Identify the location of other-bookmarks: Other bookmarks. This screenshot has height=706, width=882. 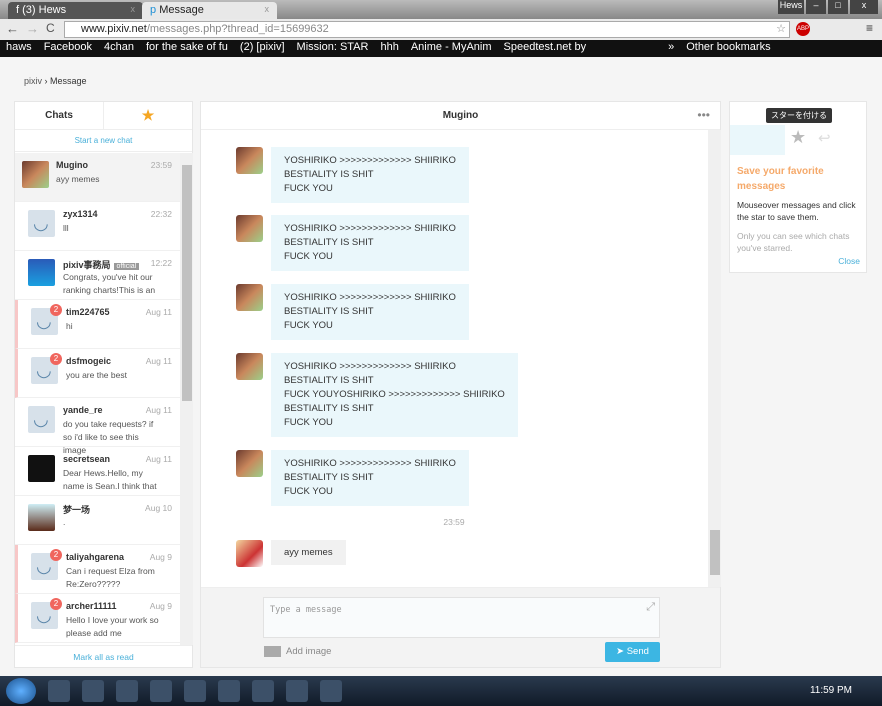
(728, 48).